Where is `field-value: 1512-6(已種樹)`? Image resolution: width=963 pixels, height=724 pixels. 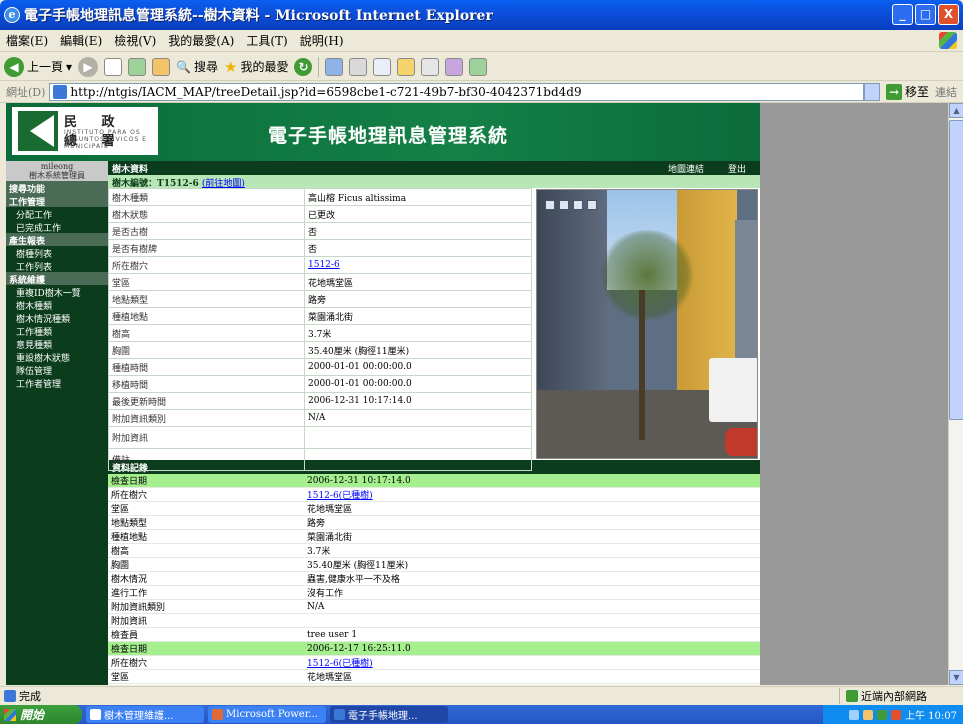
field-value: 1512-6(已種樹) is located at coordinates (532, 662).